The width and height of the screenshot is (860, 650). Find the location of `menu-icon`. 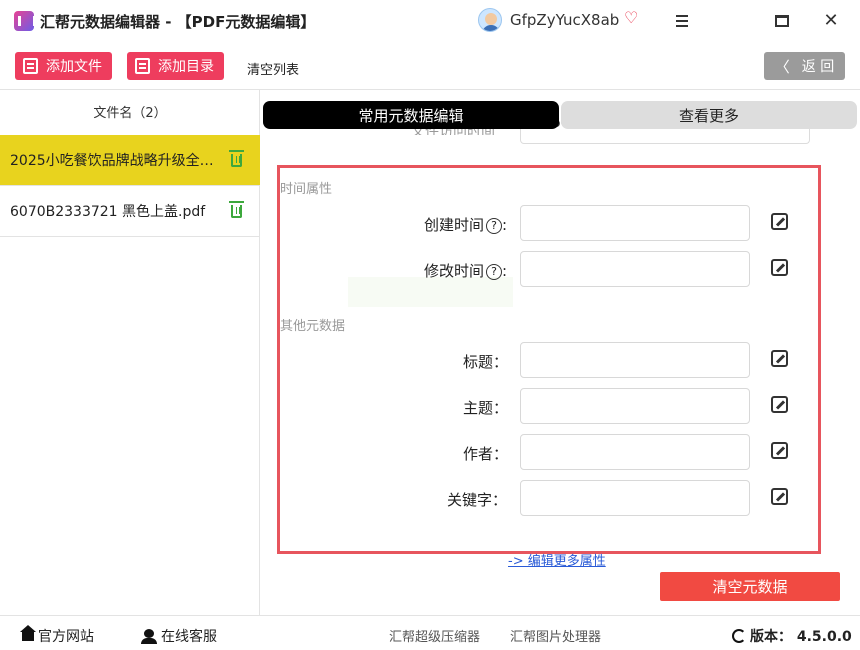

menu-icon is located at coordinates (682, 21).